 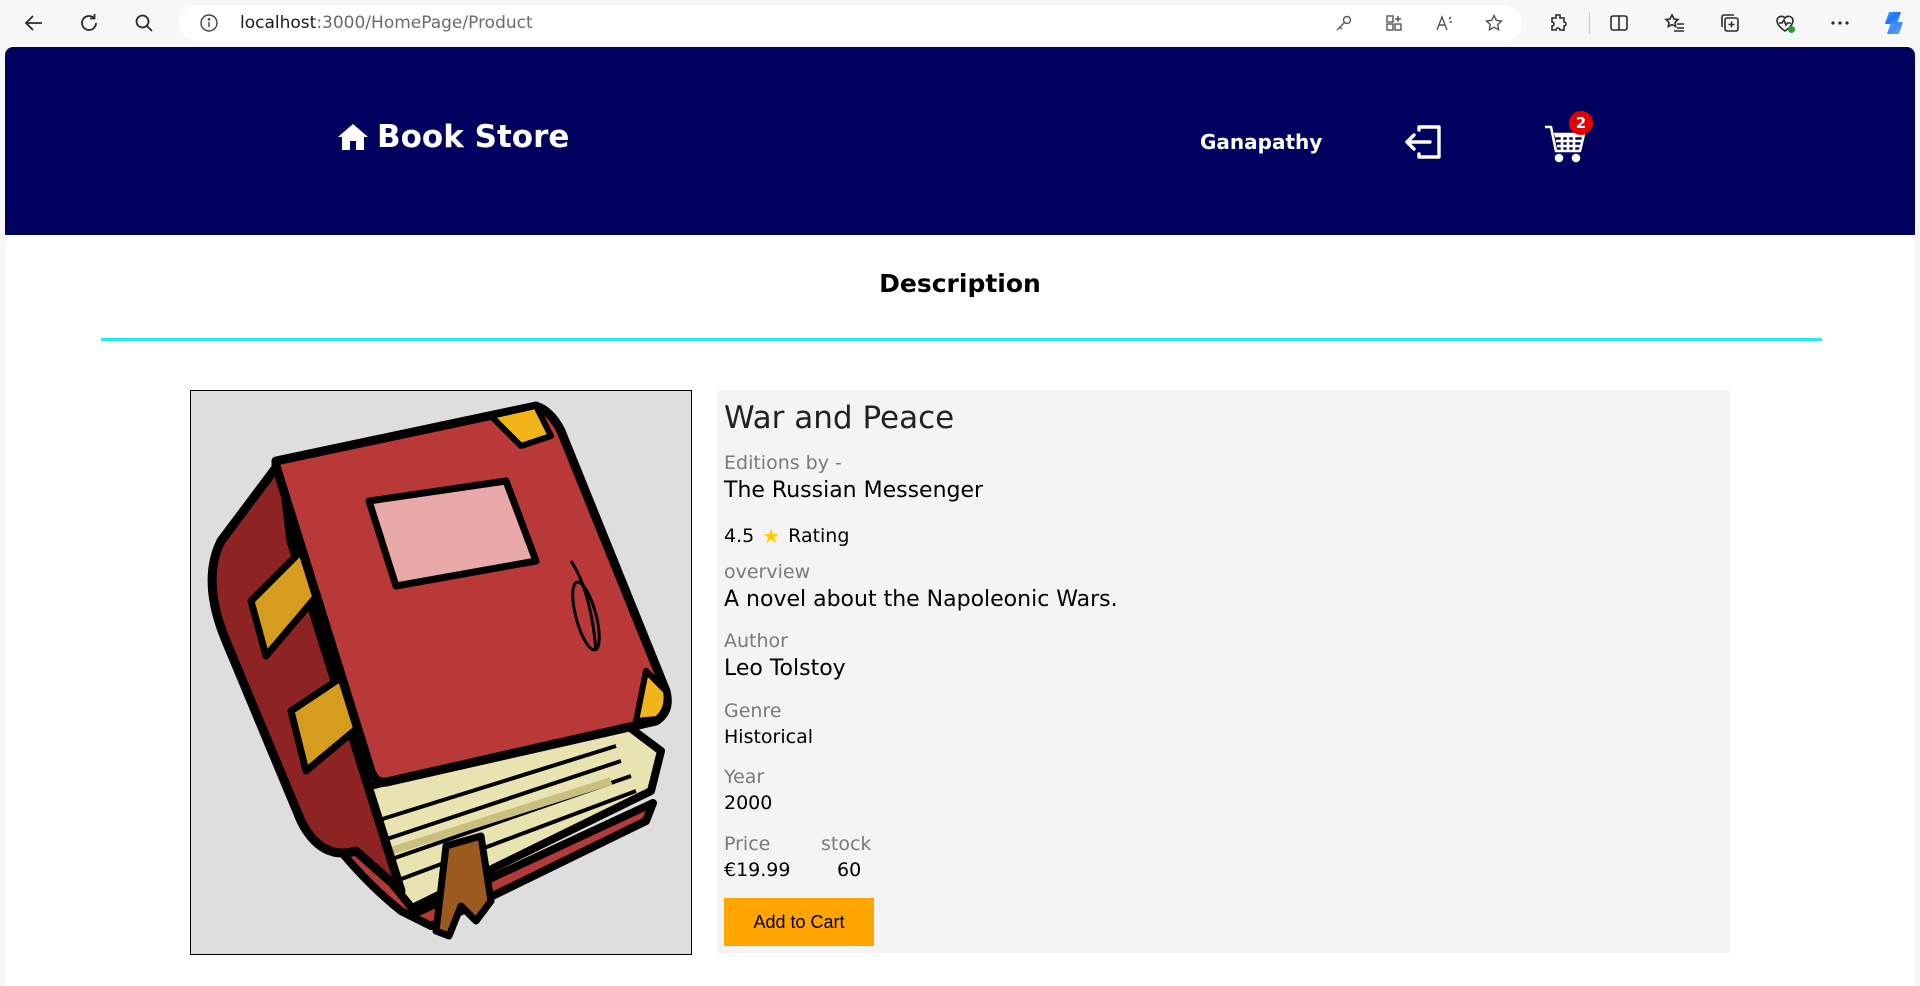 I want to click on split-screen-icon, so click(x=1619, y=23).